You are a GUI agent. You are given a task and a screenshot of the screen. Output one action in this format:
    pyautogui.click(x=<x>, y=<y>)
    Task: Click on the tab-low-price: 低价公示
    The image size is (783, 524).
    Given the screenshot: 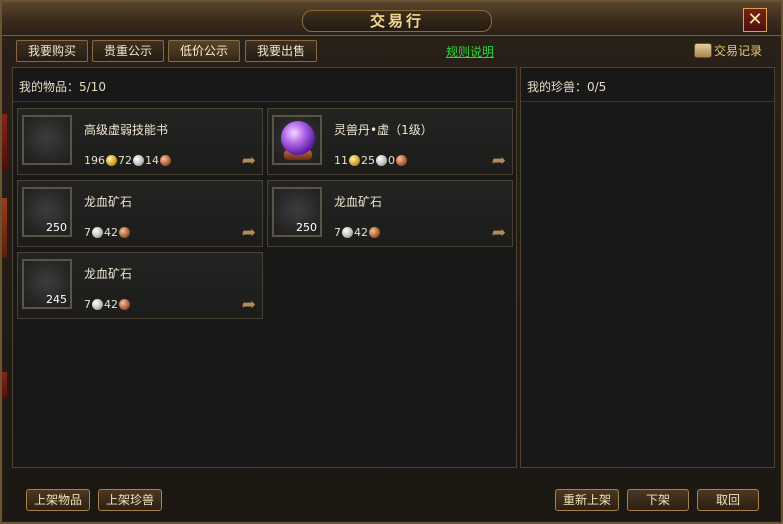 What is the action you would take?
    pyautogui.click(x=204, y=51)
    